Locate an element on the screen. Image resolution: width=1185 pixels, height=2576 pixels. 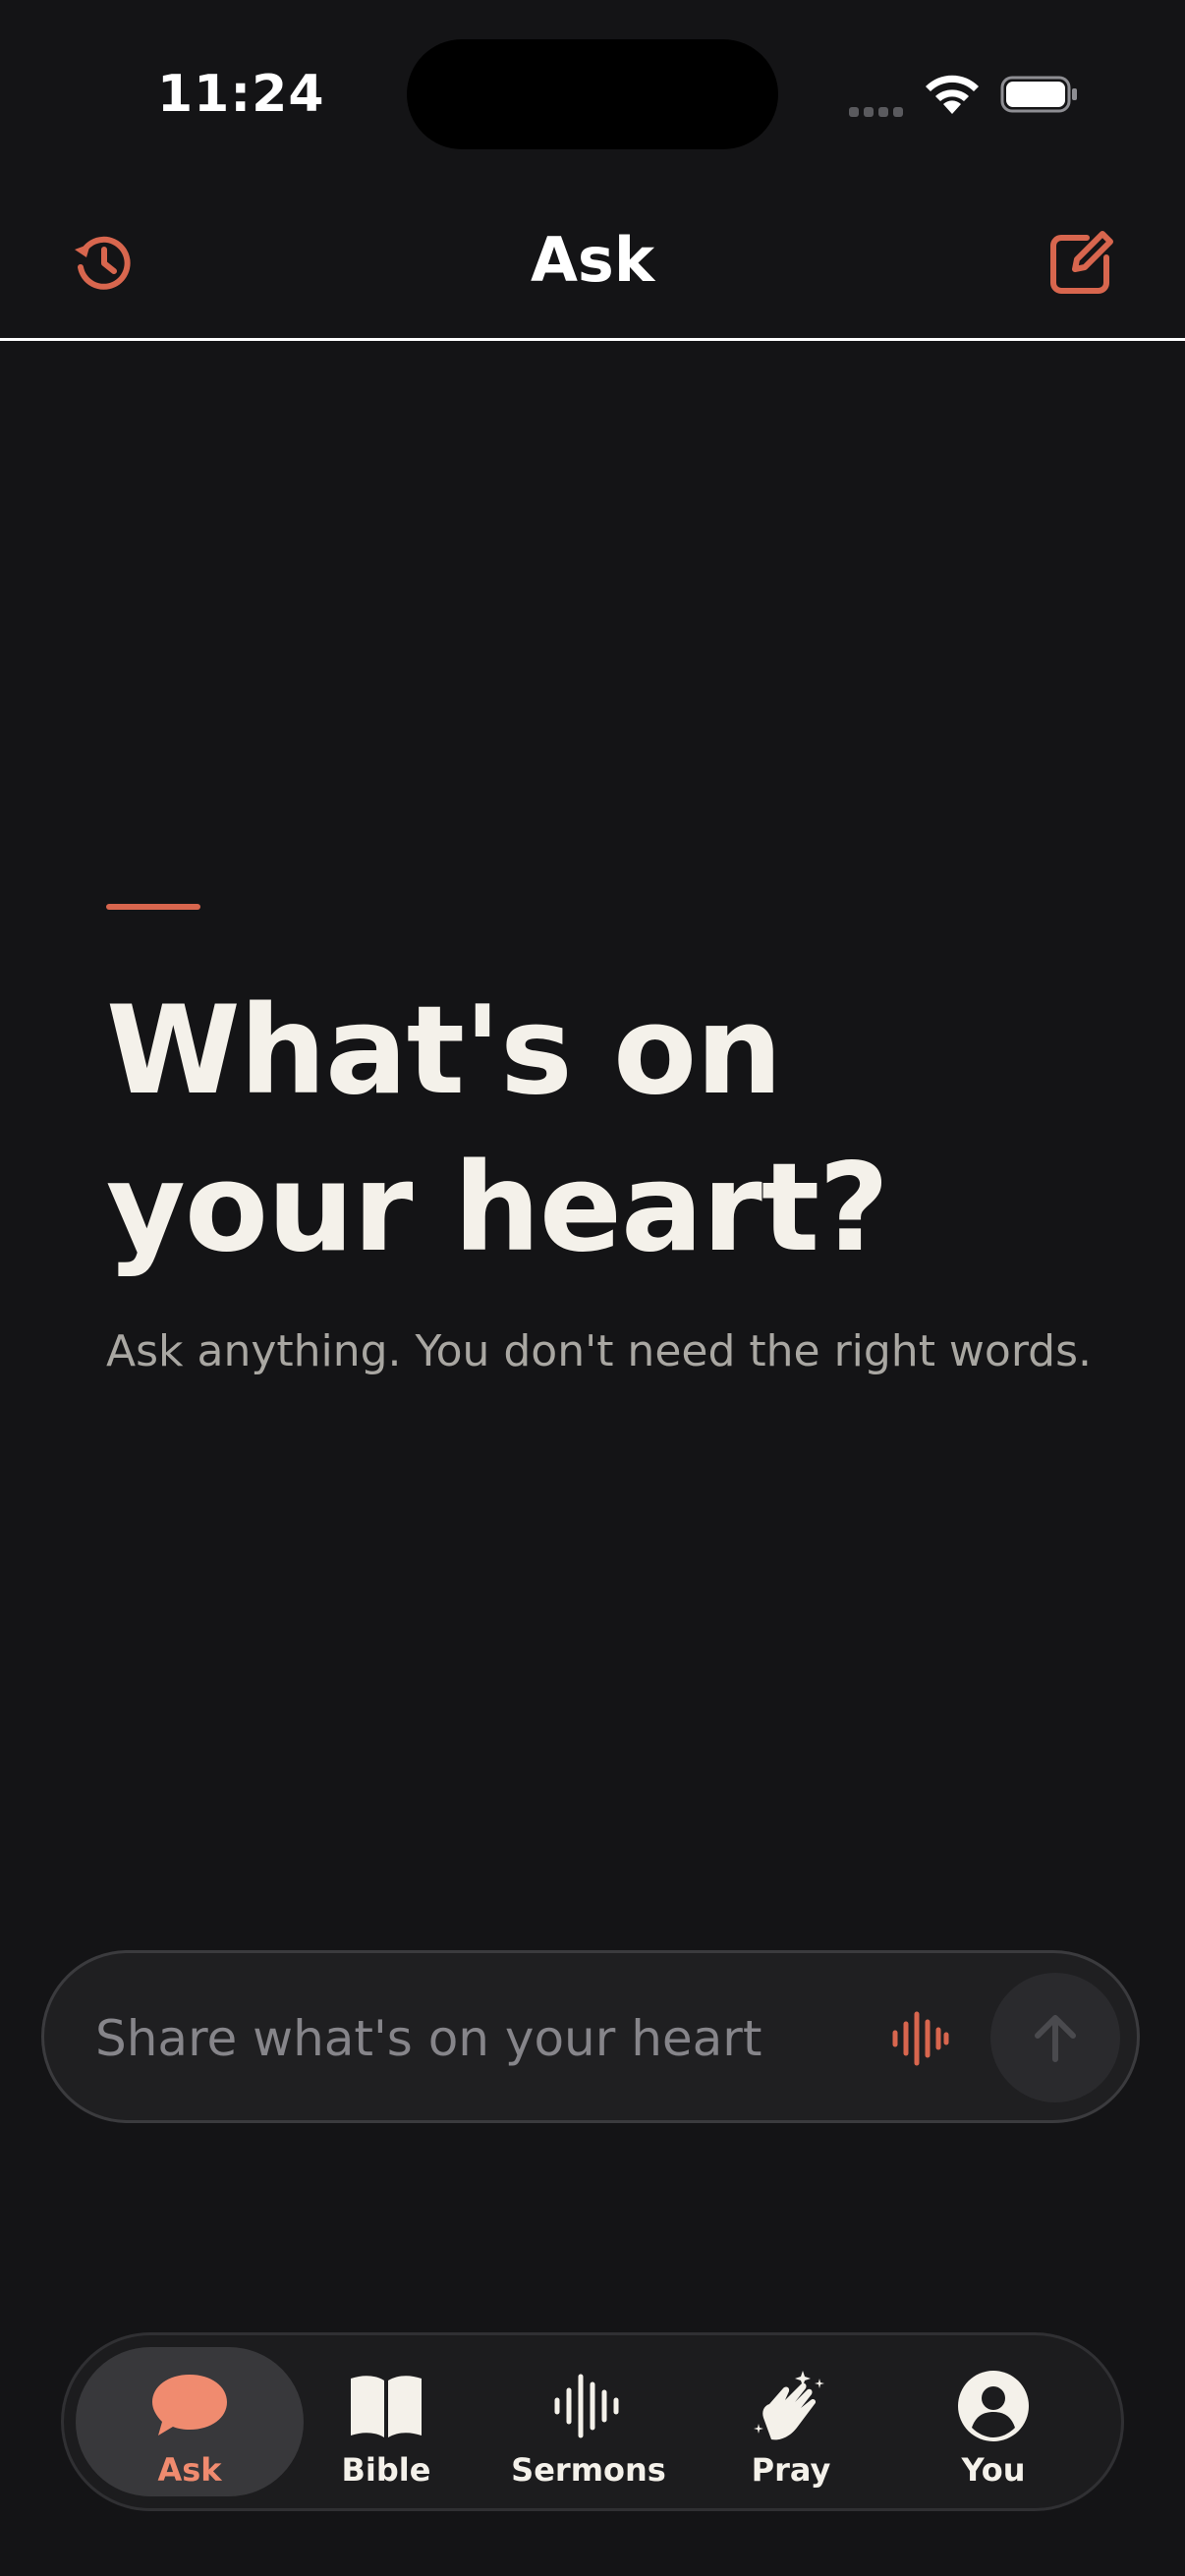
tab-label-you: You is located at coordinates (994, 2470).